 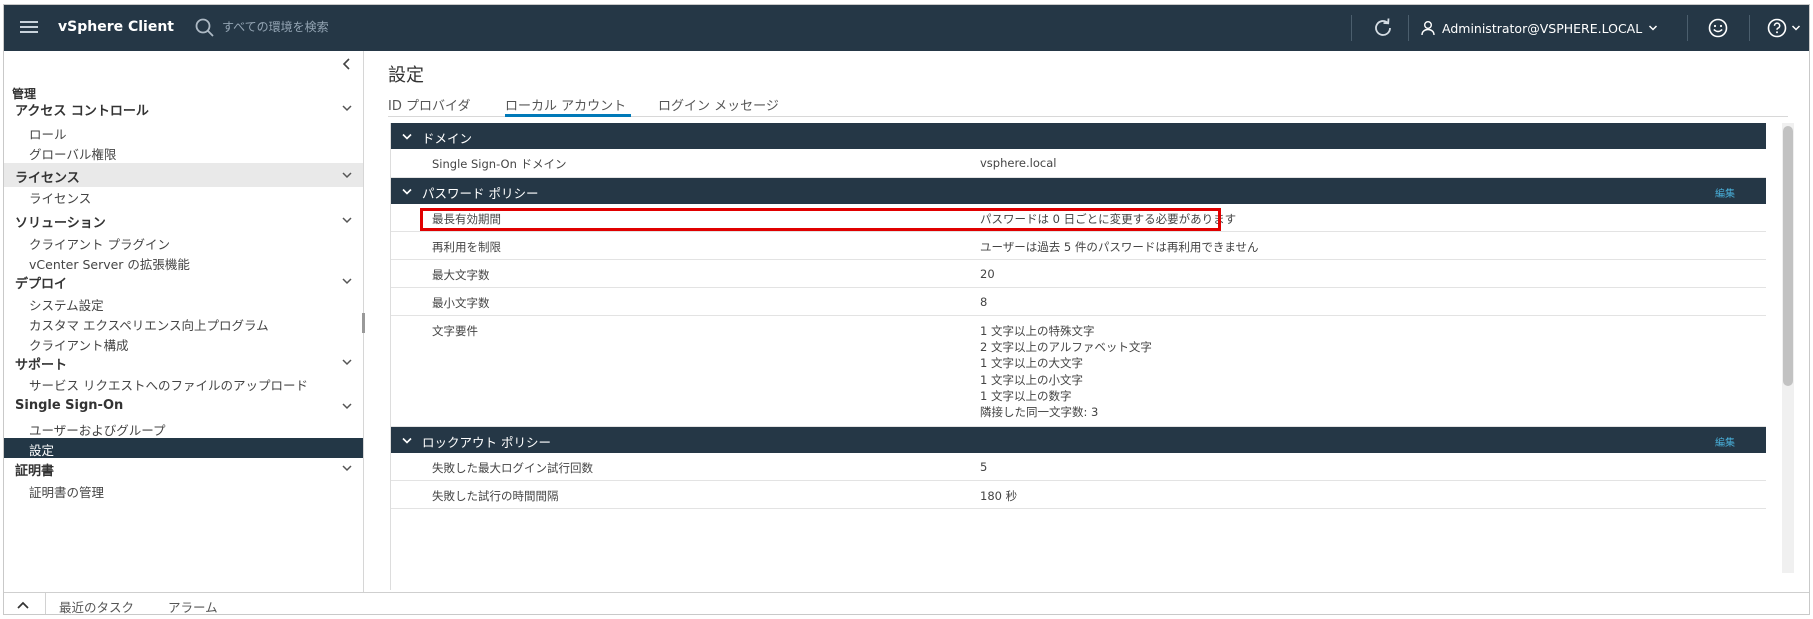 What do you see at coordinates (392, 27) in the screenshot?
I see `search-input` at bounding box center [392, 27].